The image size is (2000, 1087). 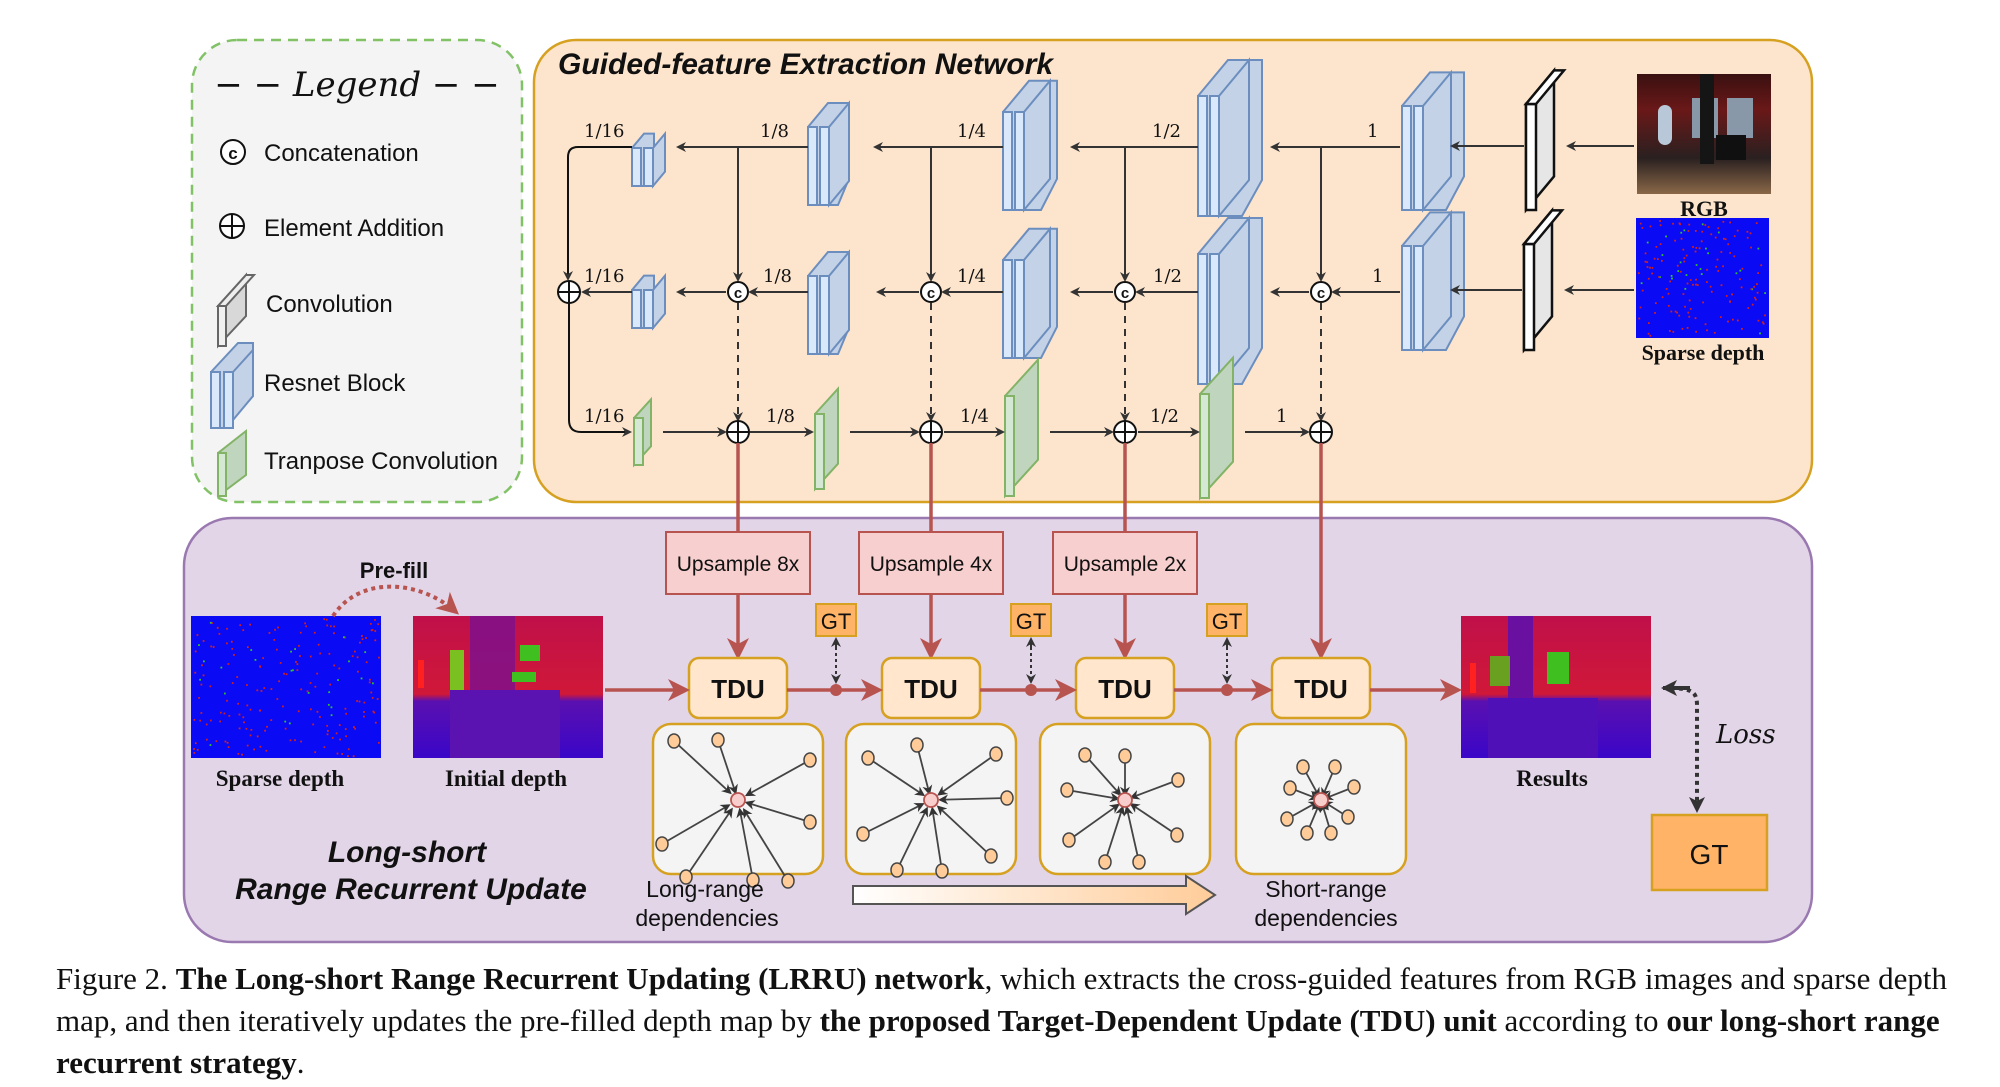 What do you see at coordinates (1166, 131) in the screenshot?
I see `scale-label-top: 1/2` at bounding box center [1166, 131].